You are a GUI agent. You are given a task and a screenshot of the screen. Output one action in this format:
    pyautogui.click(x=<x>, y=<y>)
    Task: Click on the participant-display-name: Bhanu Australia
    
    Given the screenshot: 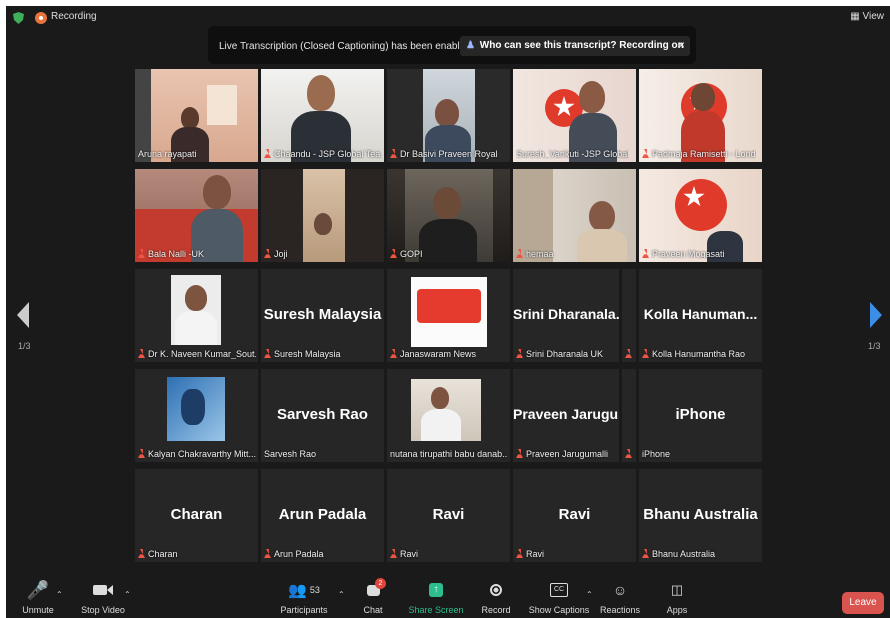 What is the action you would take?
    pyautogui.click(x=700, y=514)
    